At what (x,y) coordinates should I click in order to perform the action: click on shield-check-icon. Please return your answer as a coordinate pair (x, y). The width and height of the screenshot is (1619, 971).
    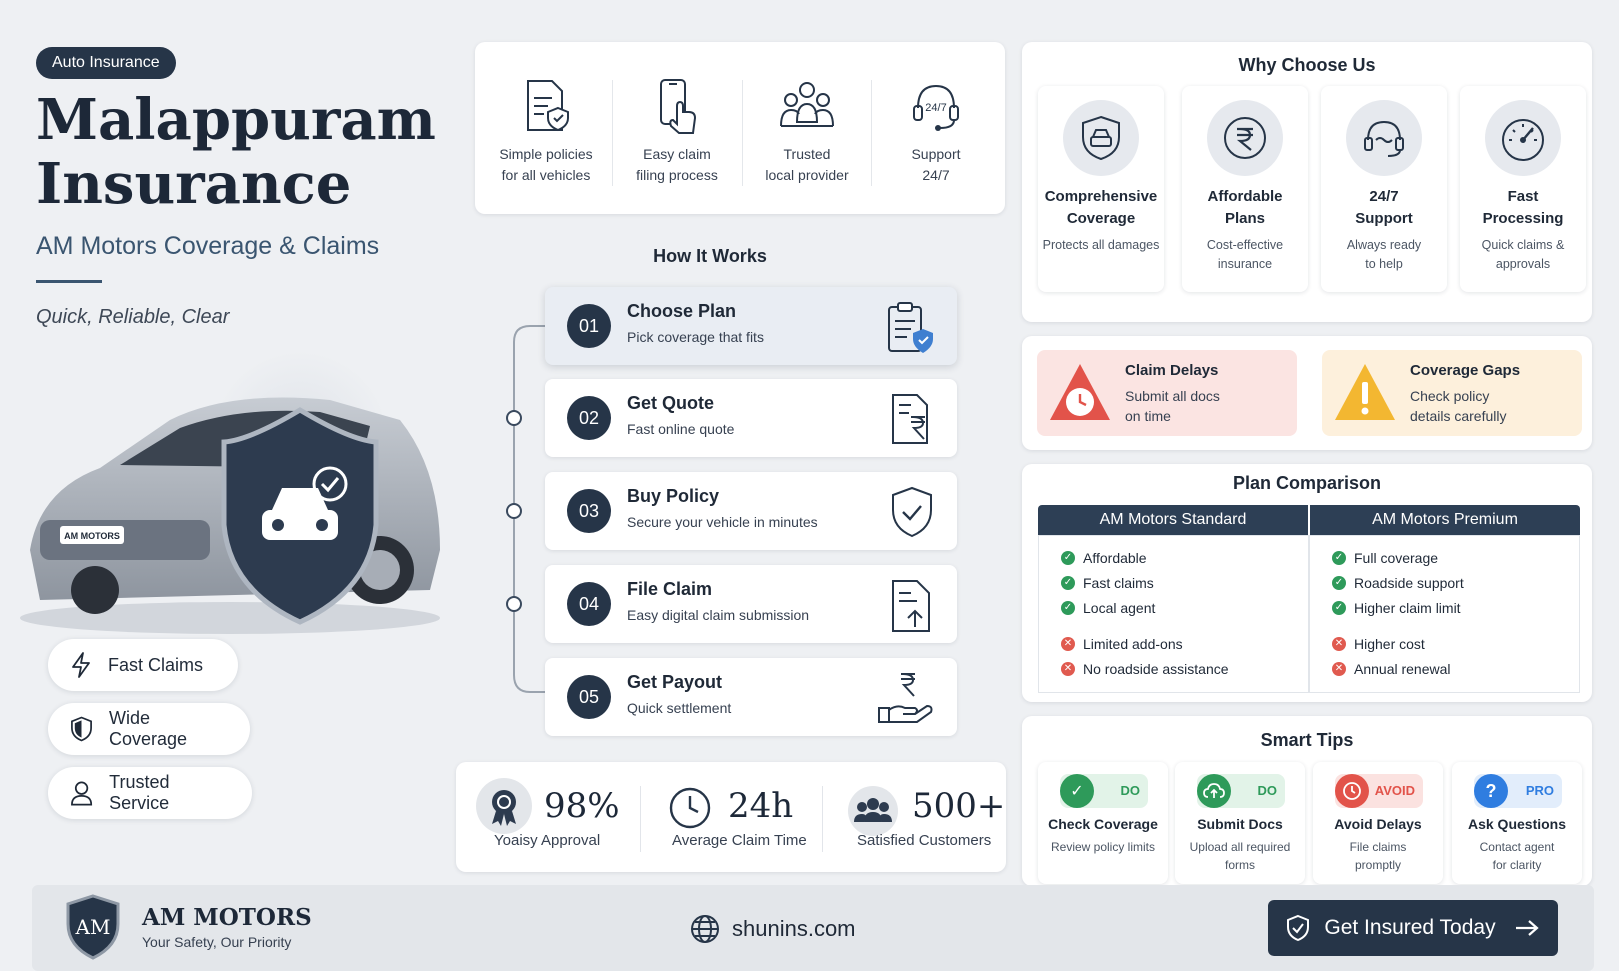
    Looking at the image, I should click on (912, 512).